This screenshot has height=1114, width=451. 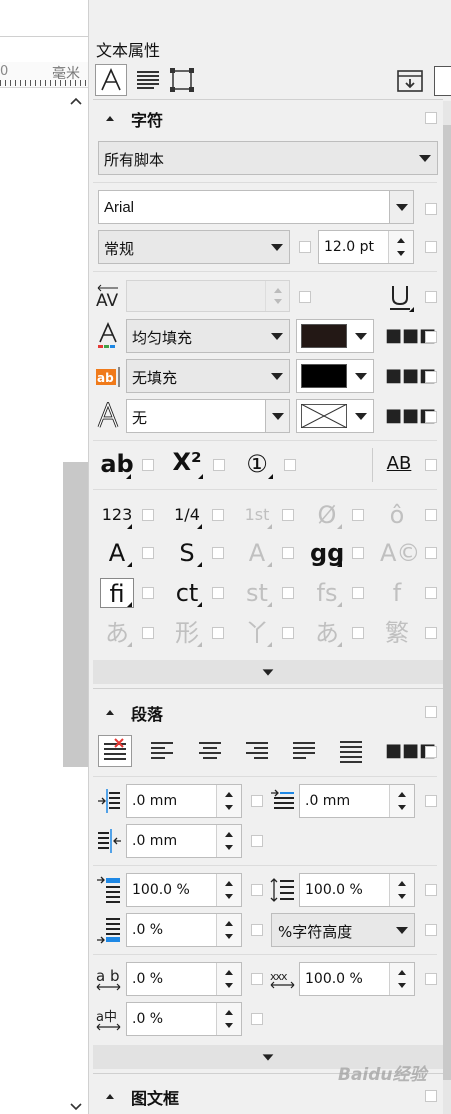 What do you see at coordinates (431, 801) in the screenshot?
I see `first-line-indent-checkbox` at bounding box center [431, 801].